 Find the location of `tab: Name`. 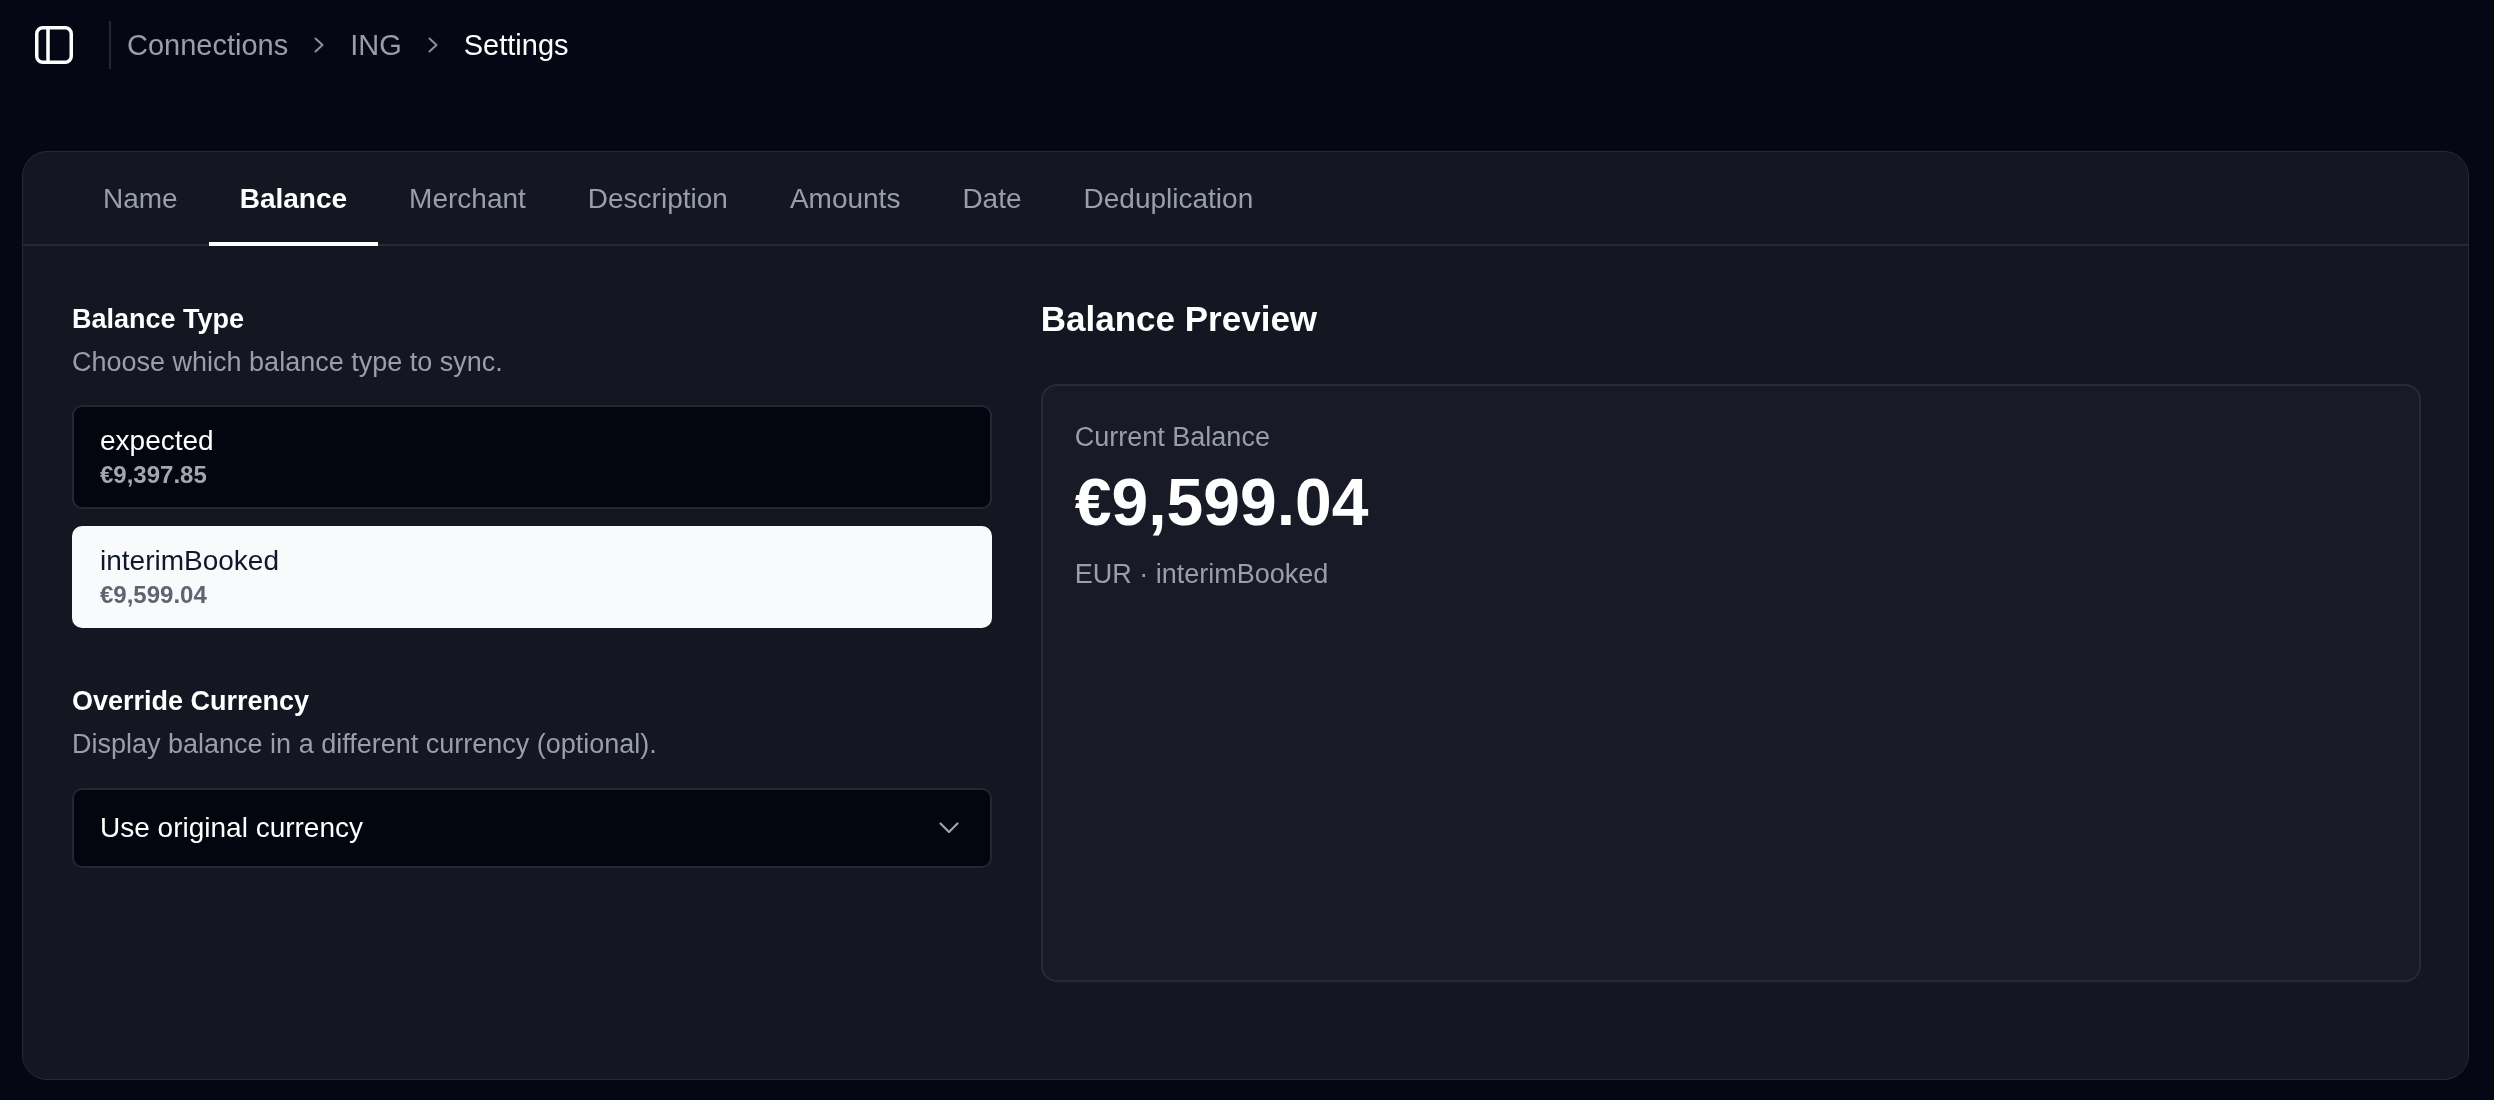

tab: Name is located at coordinates (140, 199).